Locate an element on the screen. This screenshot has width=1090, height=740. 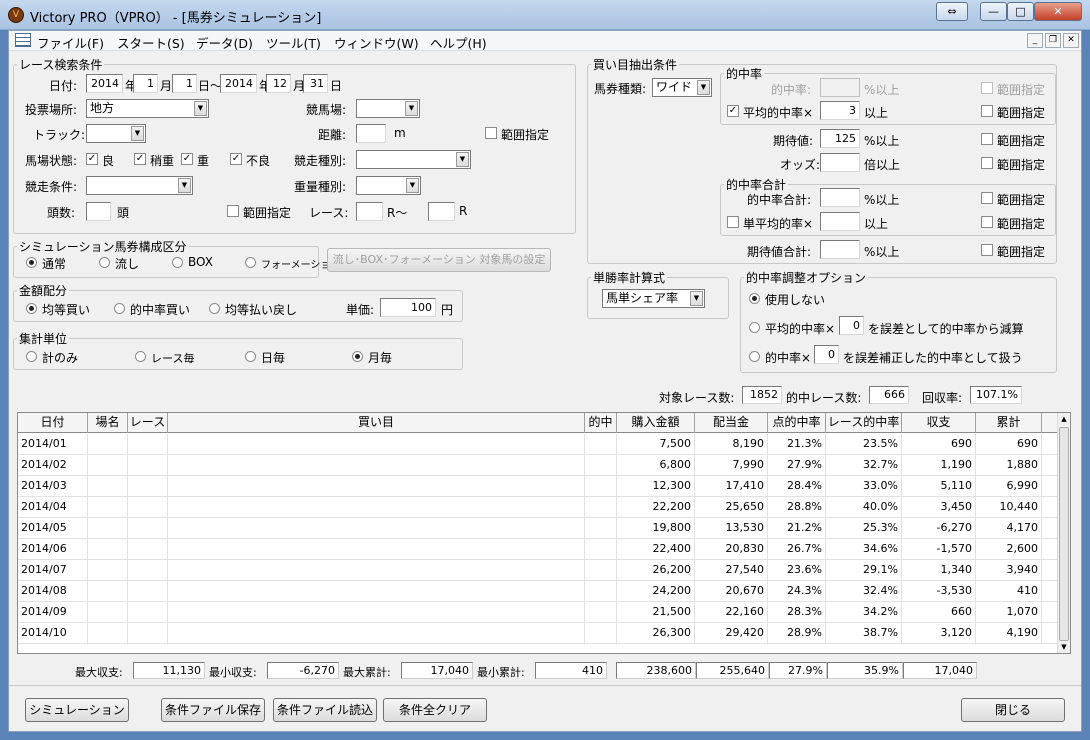
column-header: 点的中率 is located at coordinates (797, 423).